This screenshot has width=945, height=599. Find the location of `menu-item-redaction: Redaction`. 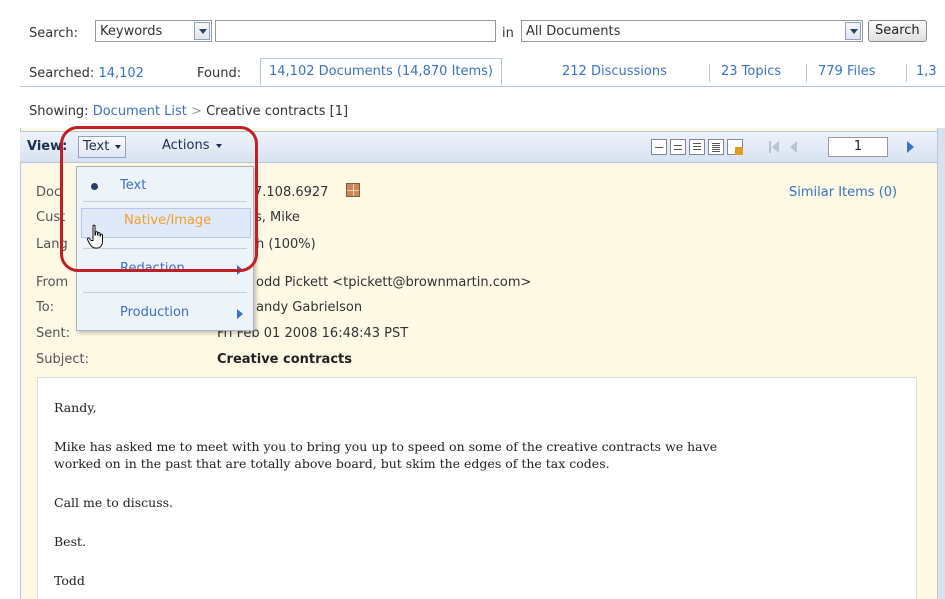

menu-item-redaction: Redaction is located at coordinates (165, 269).